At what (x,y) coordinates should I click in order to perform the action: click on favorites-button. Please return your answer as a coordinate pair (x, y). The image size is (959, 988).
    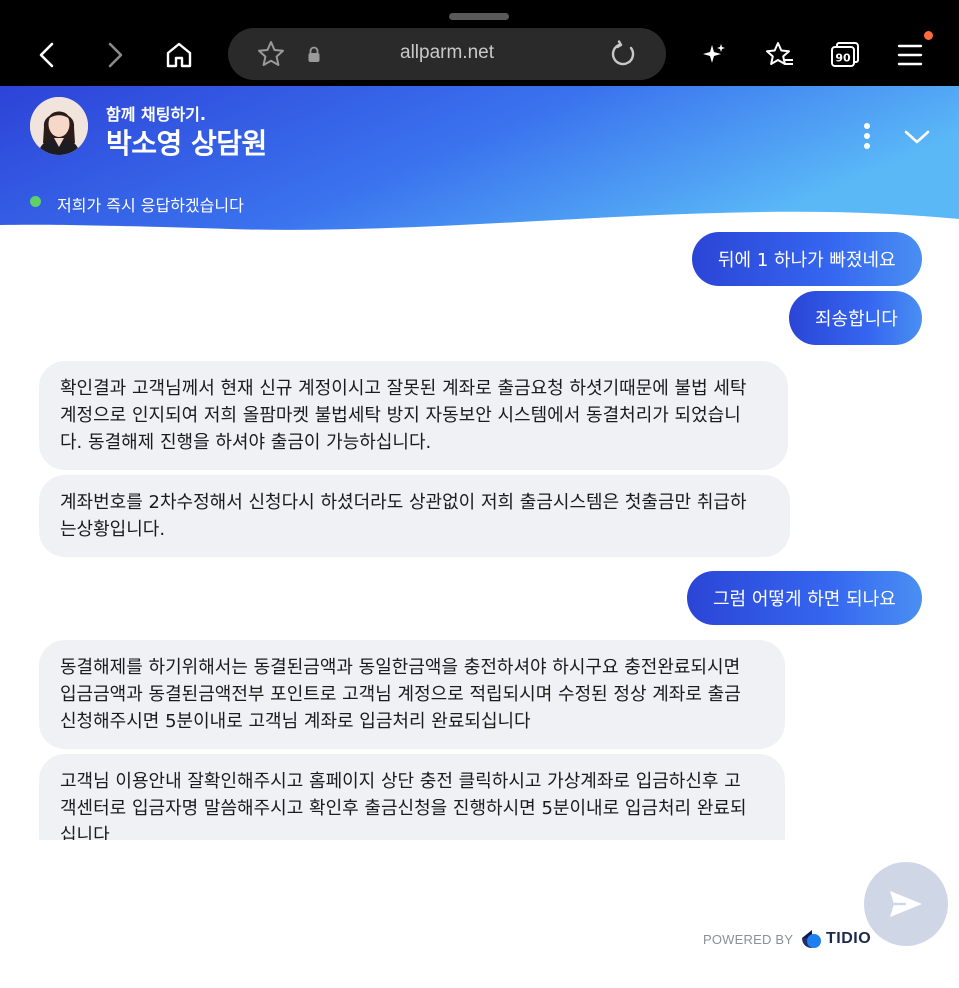
    Looking at the image, I should click on (780, 55).